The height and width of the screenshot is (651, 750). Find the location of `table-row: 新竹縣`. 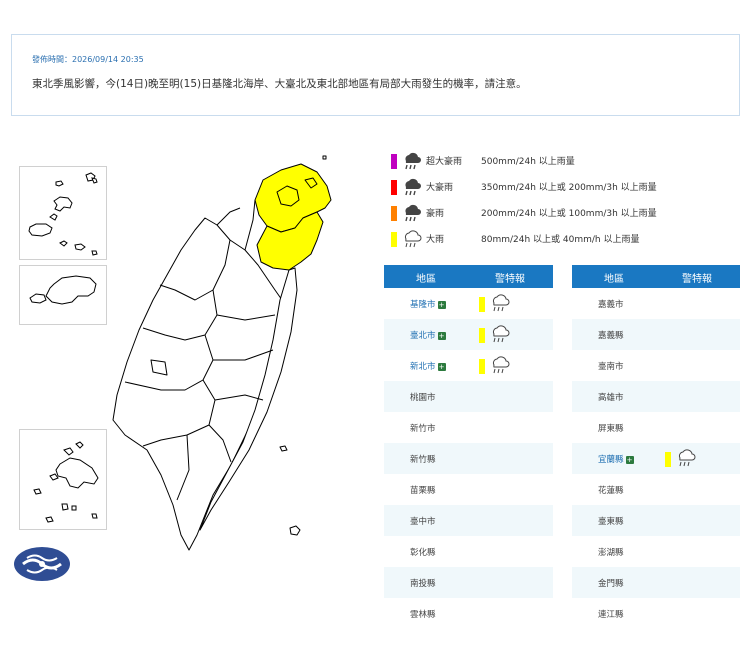

table-row: 新竹縣 is located at coordinates (468, 458).